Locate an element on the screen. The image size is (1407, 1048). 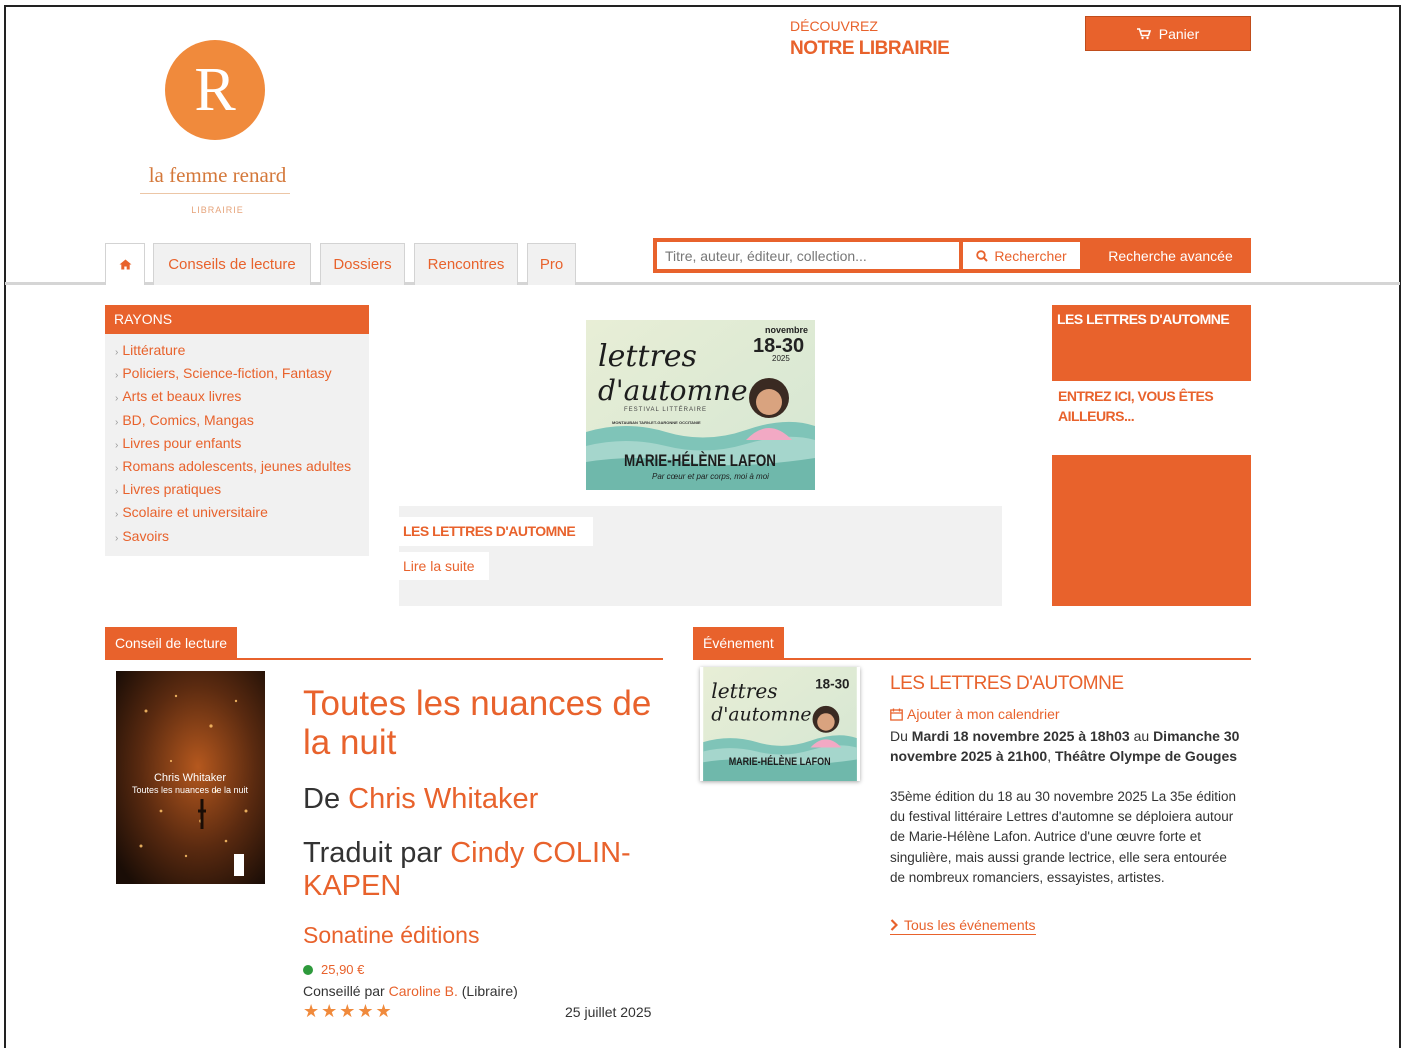
event-section-title: Événement is located at coordinates (738, 643).